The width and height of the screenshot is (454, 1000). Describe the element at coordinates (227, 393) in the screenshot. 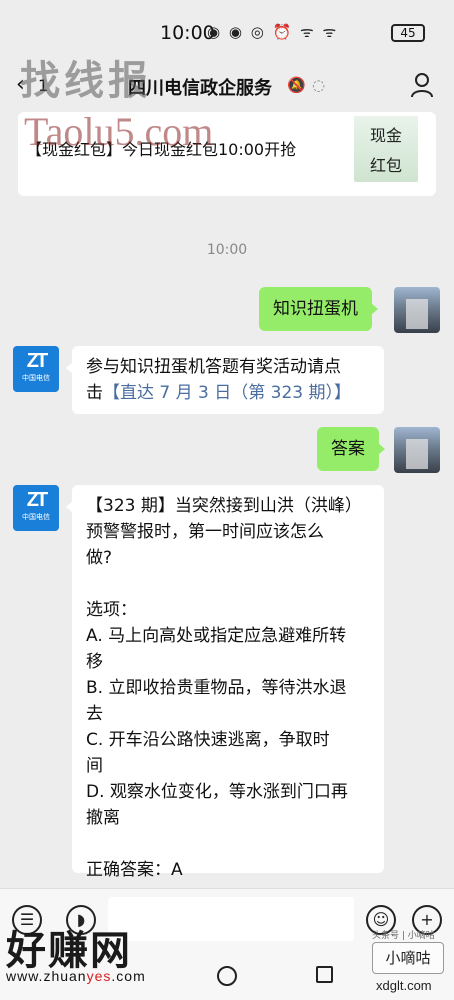

I see `activity-link: 【直达 7 月 3 日（第 323 期）】` at that location.